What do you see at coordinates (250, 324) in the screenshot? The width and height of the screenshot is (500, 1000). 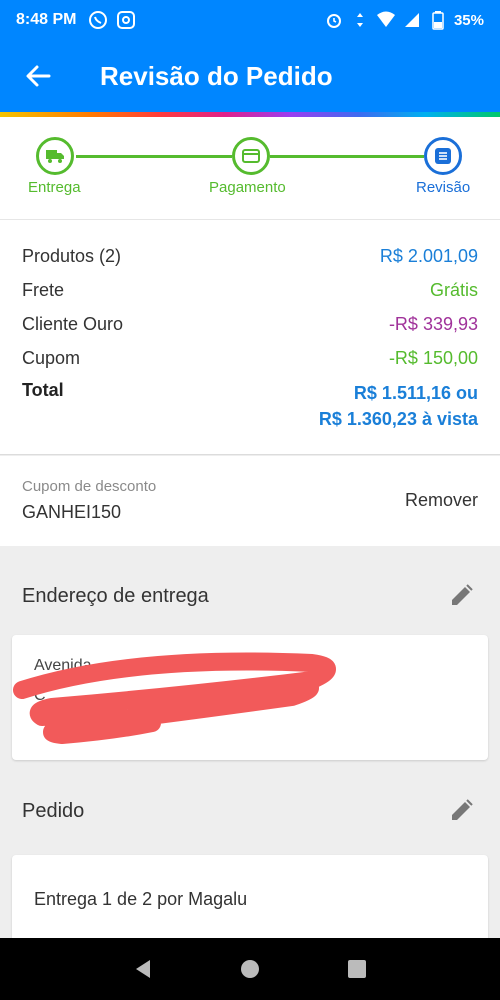 I see `summary-row-gold: Cliente Ouro -R$ 339,93` at bounding box center [250, 324].